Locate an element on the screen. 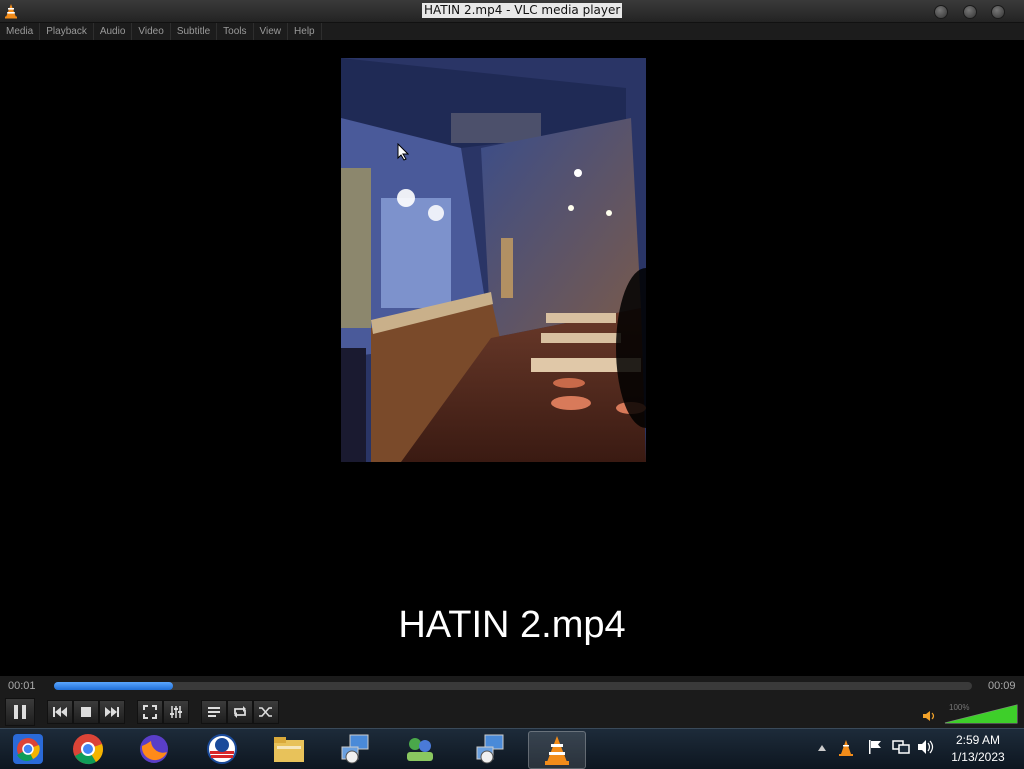 The width and height of the screenshot is (1024, 769). stop-button is located at coordinates (86, 712).